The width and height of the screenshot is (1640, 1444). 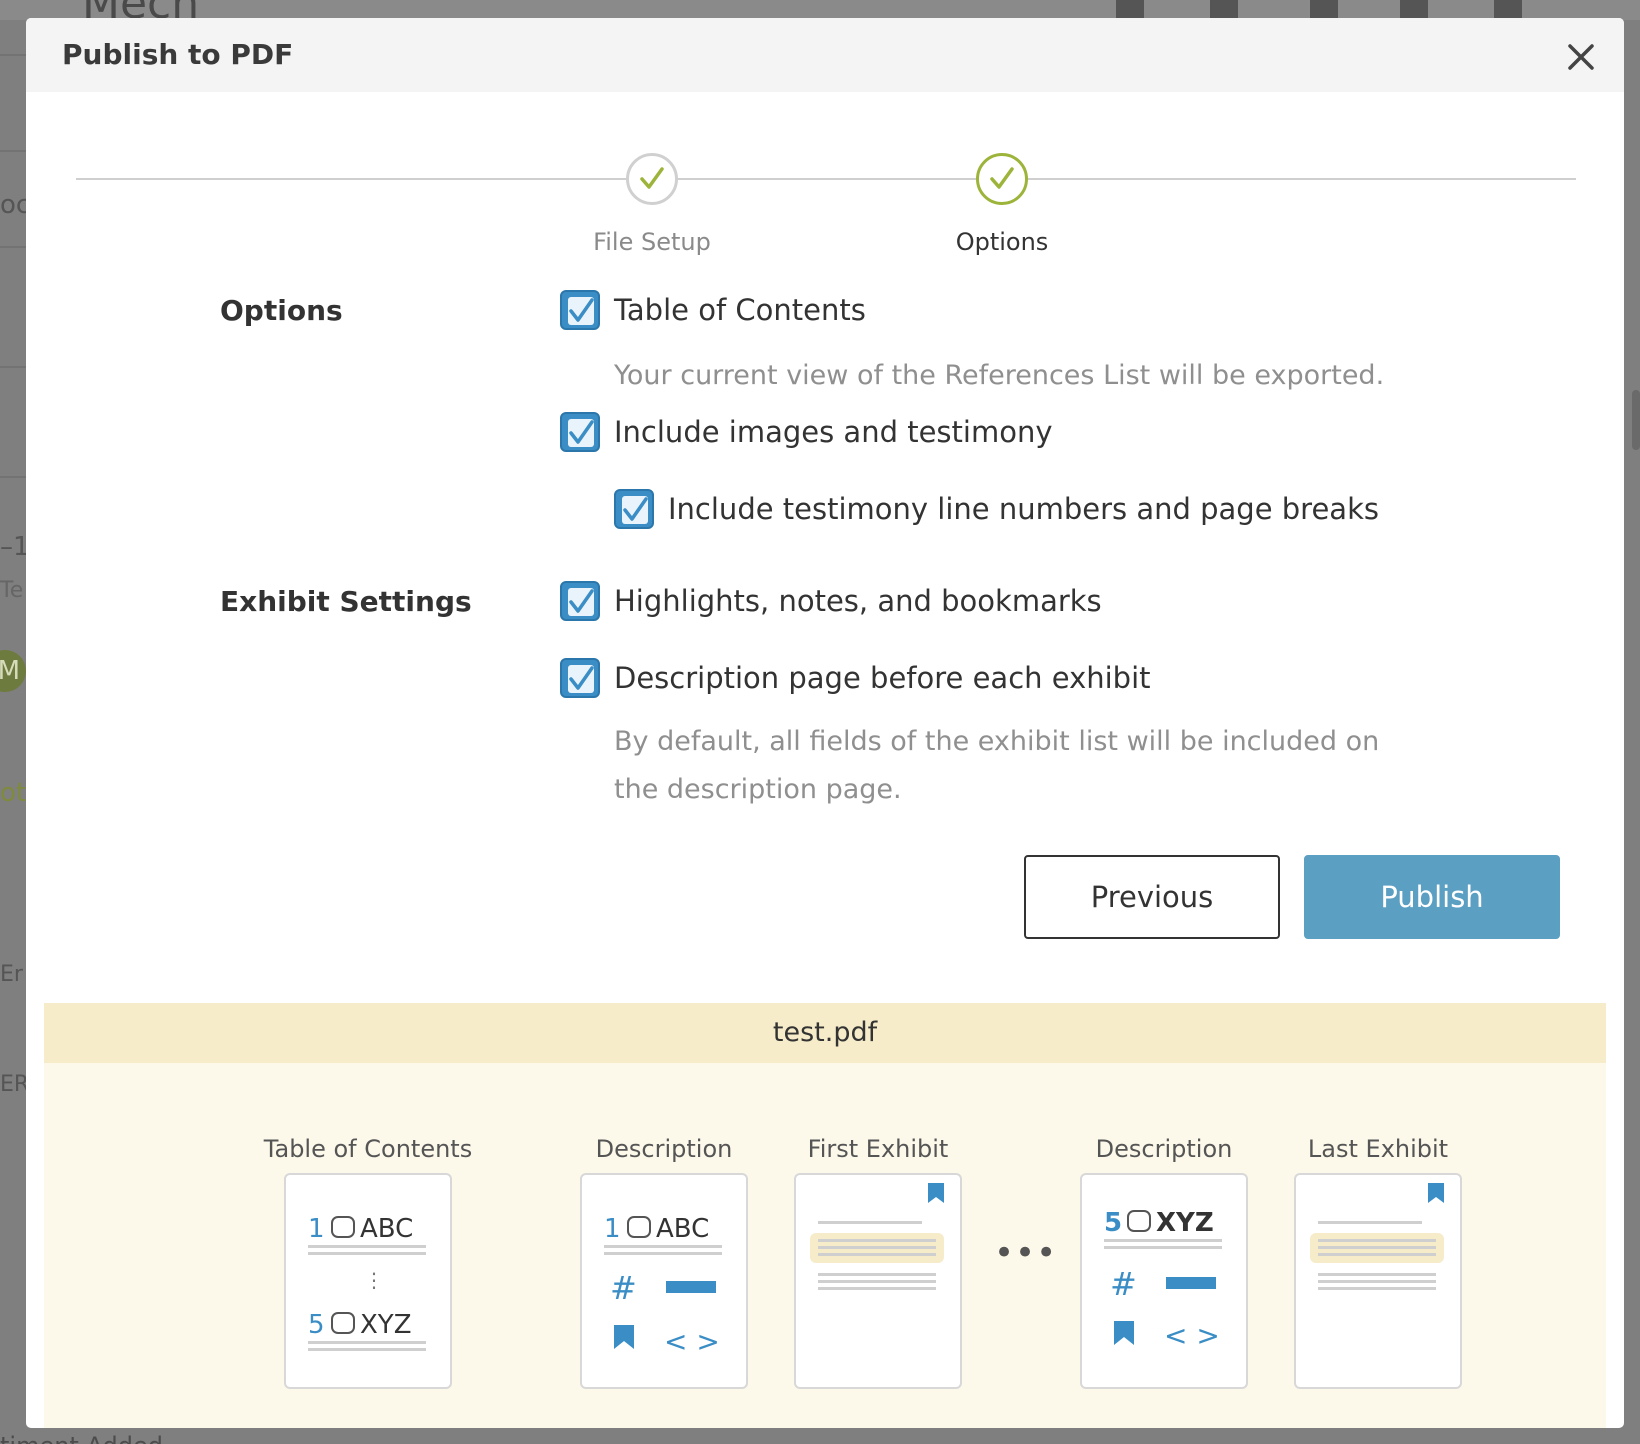 What do you see at coordinates (825, 55) in the screenshot?
I see `modal-header: Publish to PDF` at bounding box center [825, 55].